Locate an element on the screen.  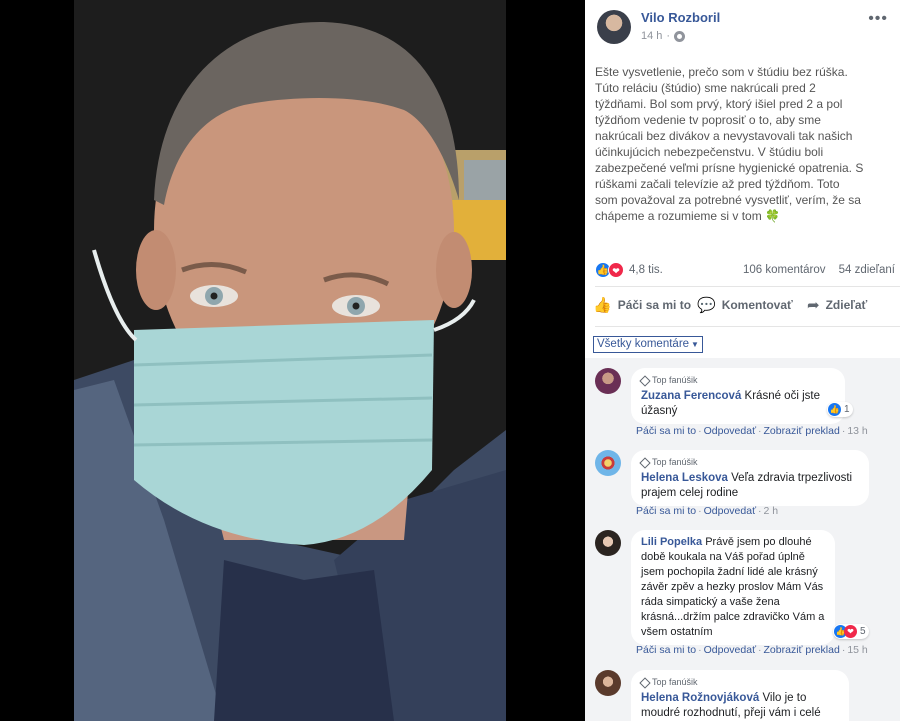
comment-filter-label: Všetky komentáre is located at coordinates (643, 344).